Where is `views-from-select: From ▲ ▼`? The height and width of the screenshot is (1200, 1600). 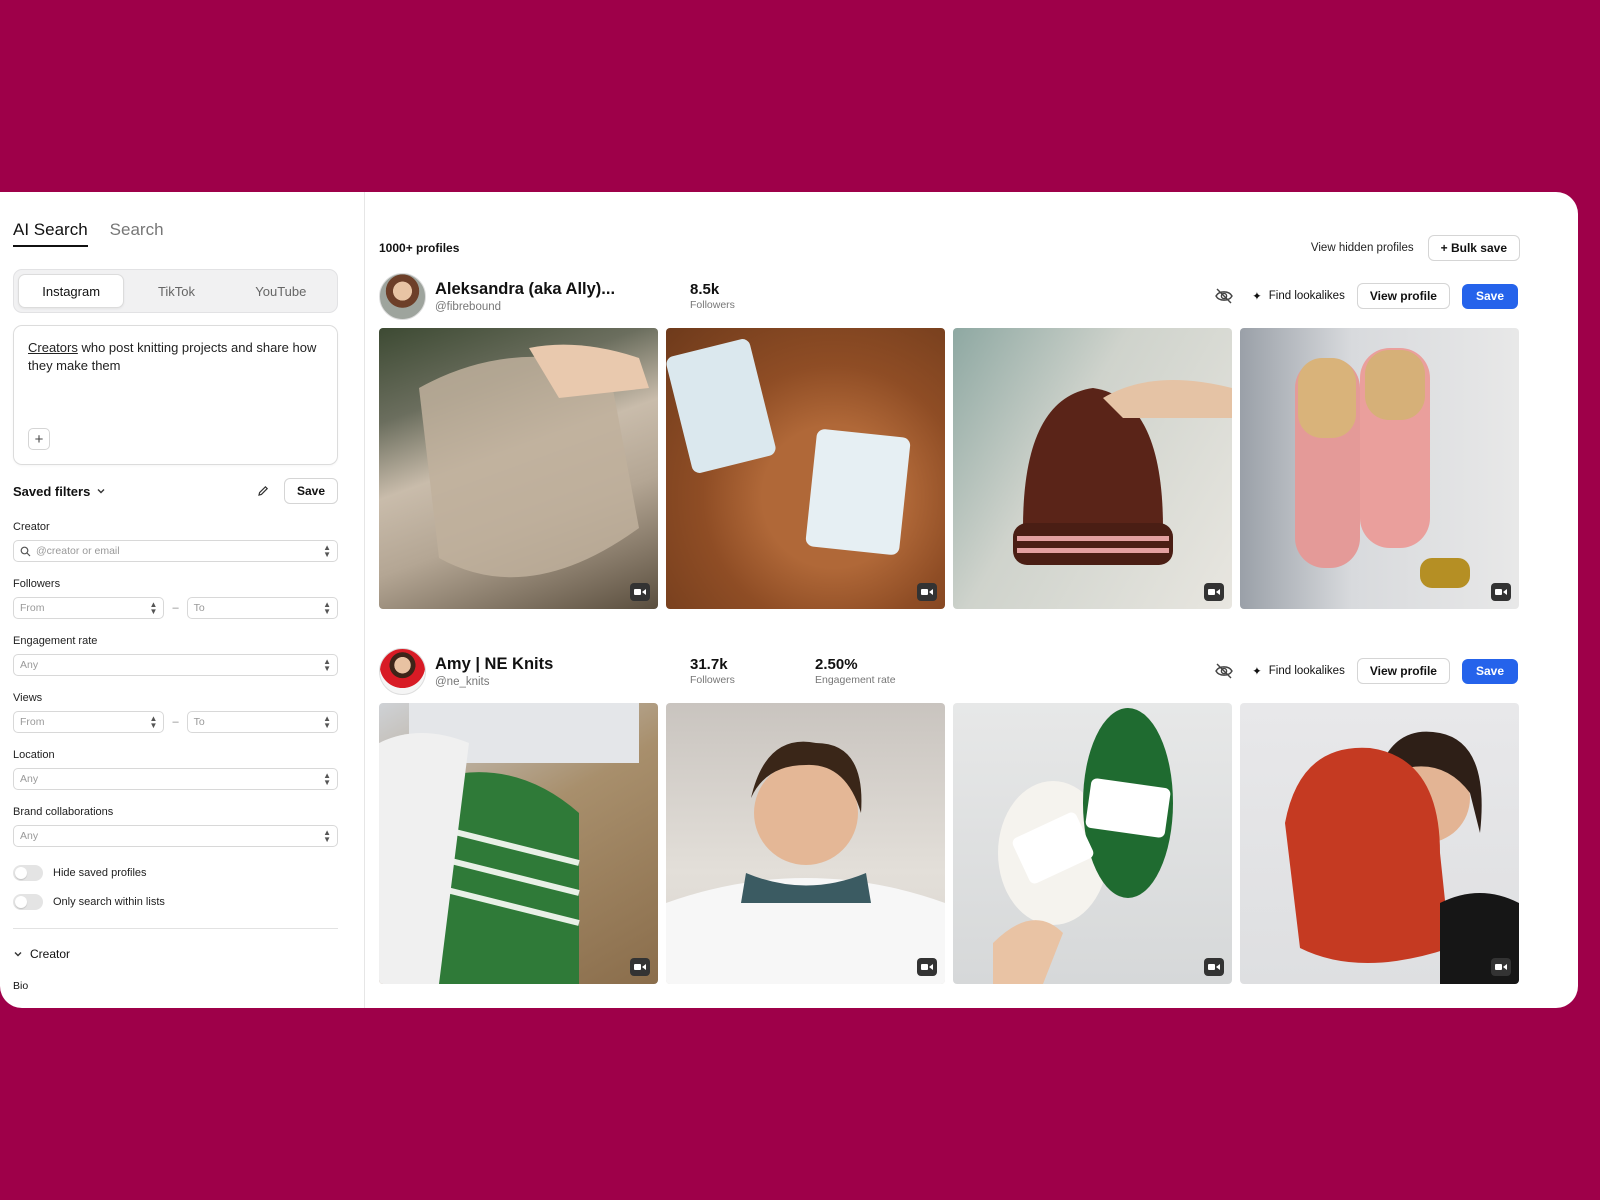
views-from-select: From ▲ ▼ is located at coordinates (89, 722).